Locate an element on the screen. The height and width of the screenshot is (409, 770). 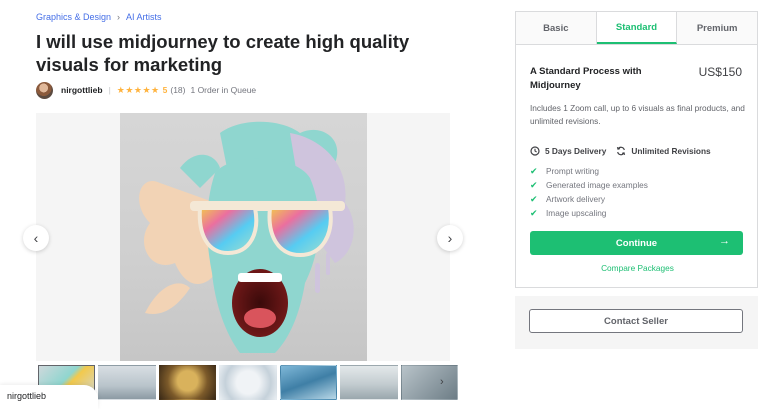
feature-item: ✔ Image upscaling is located at coordinates (589, 213).